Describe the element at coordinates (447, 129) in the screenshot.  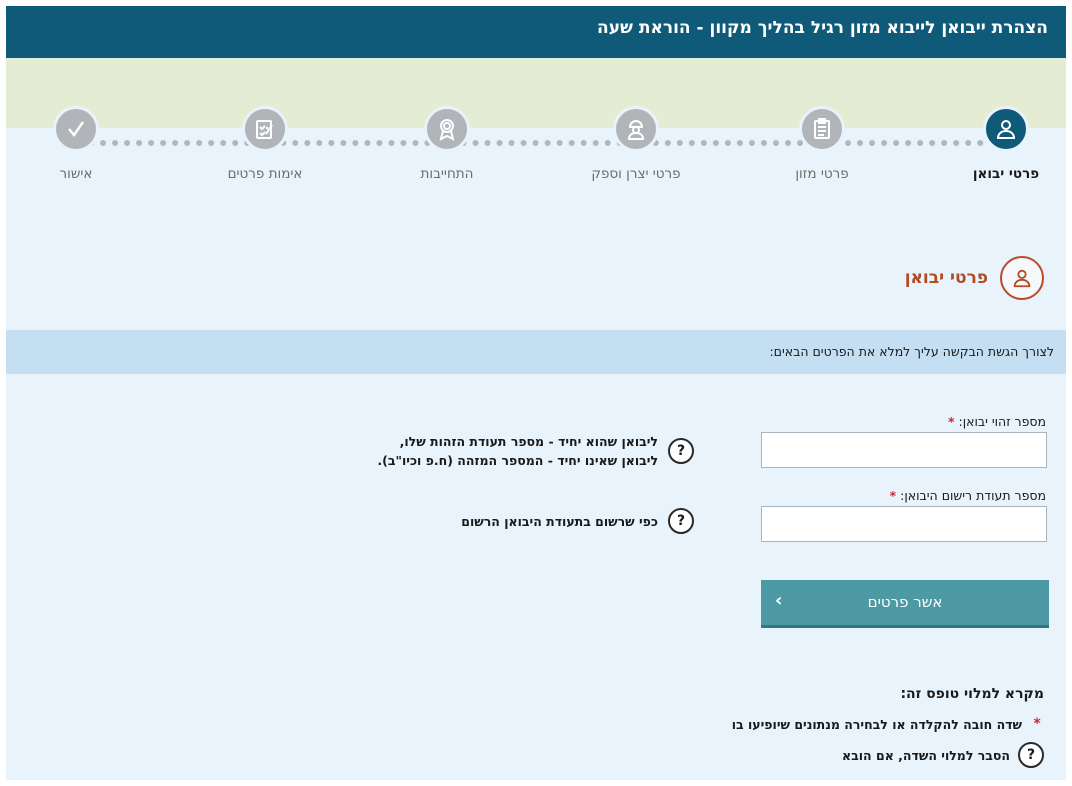
I see `badge-icon` at that location.